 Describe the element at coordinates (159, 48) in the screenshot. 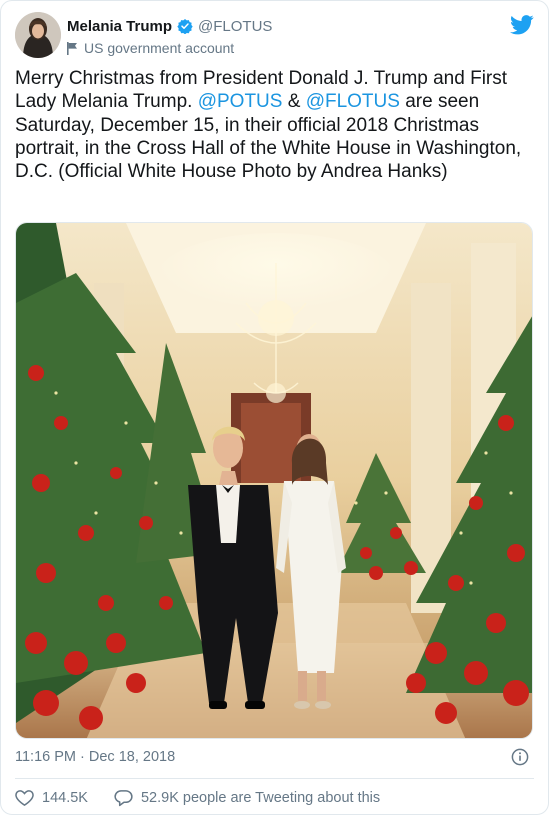

I see `government-account-label: US government account` at that location.